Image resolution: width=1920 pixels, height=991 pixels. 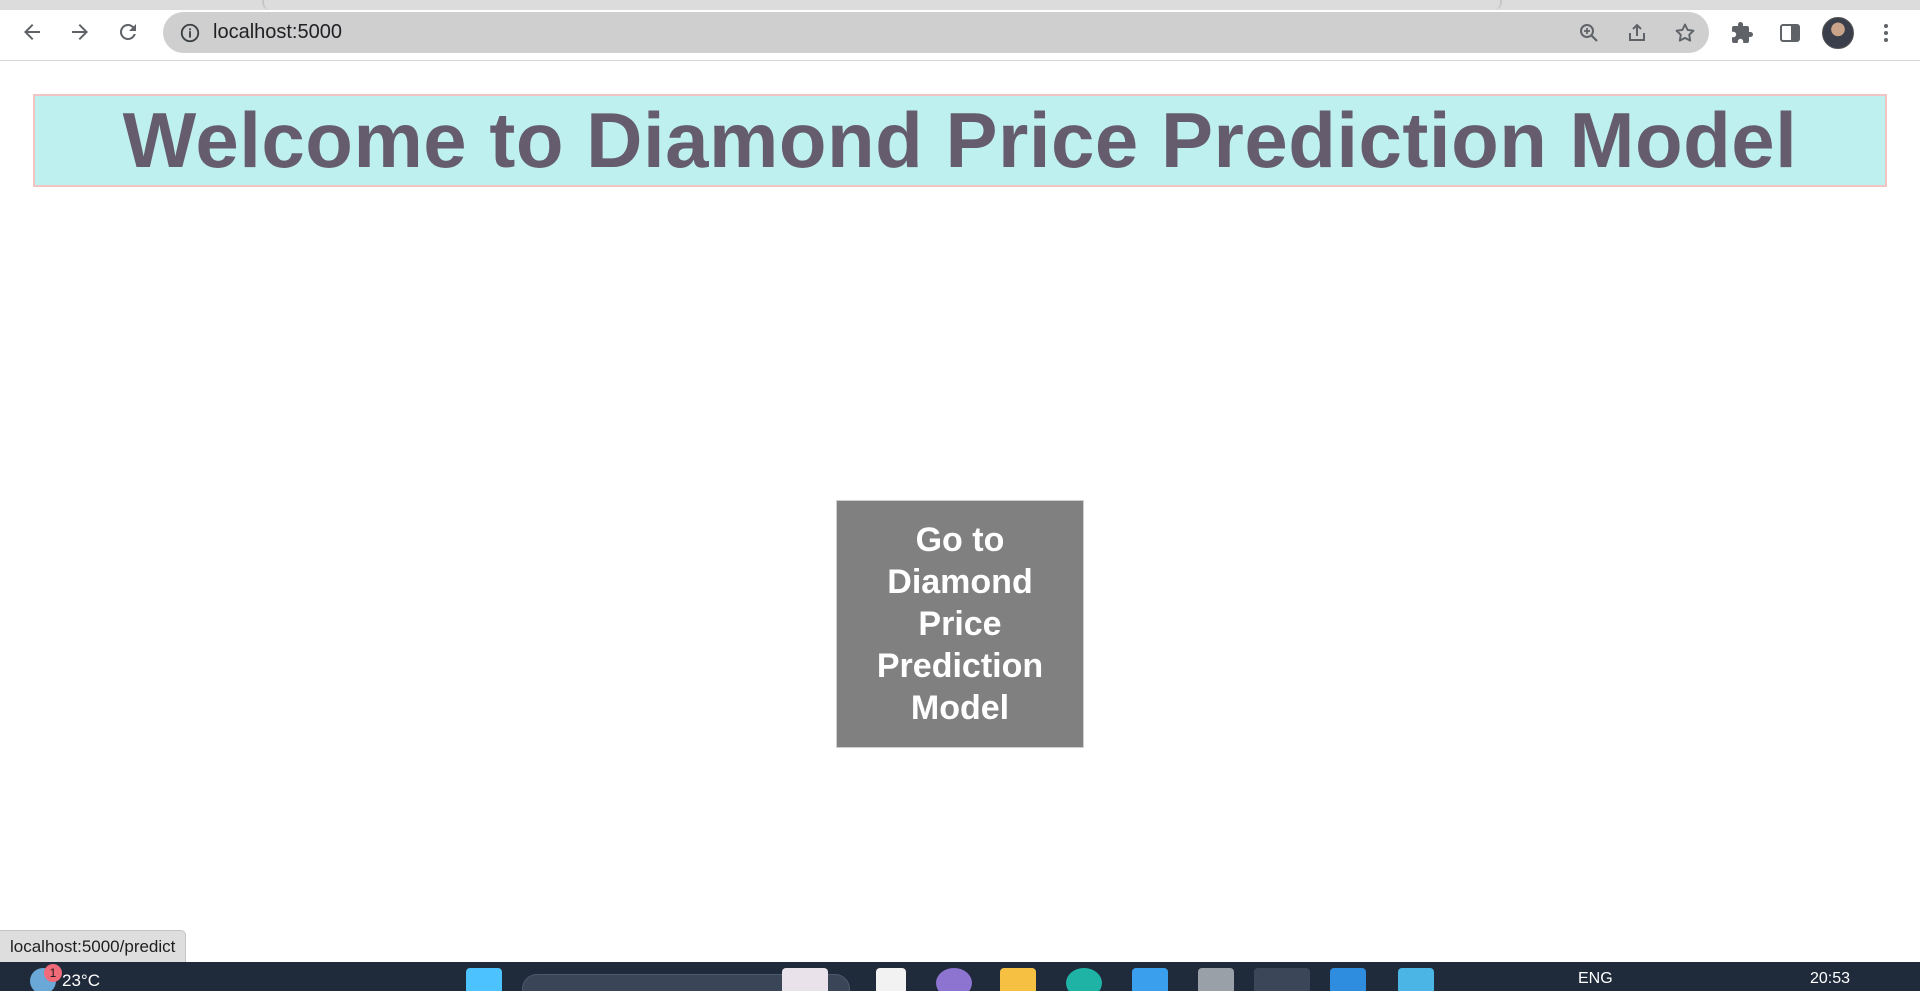 What do you see at coordinates (1742, 32) in the screenshot?
I see `extensions-puzzle-icon` at bounding box center [1742, 32].